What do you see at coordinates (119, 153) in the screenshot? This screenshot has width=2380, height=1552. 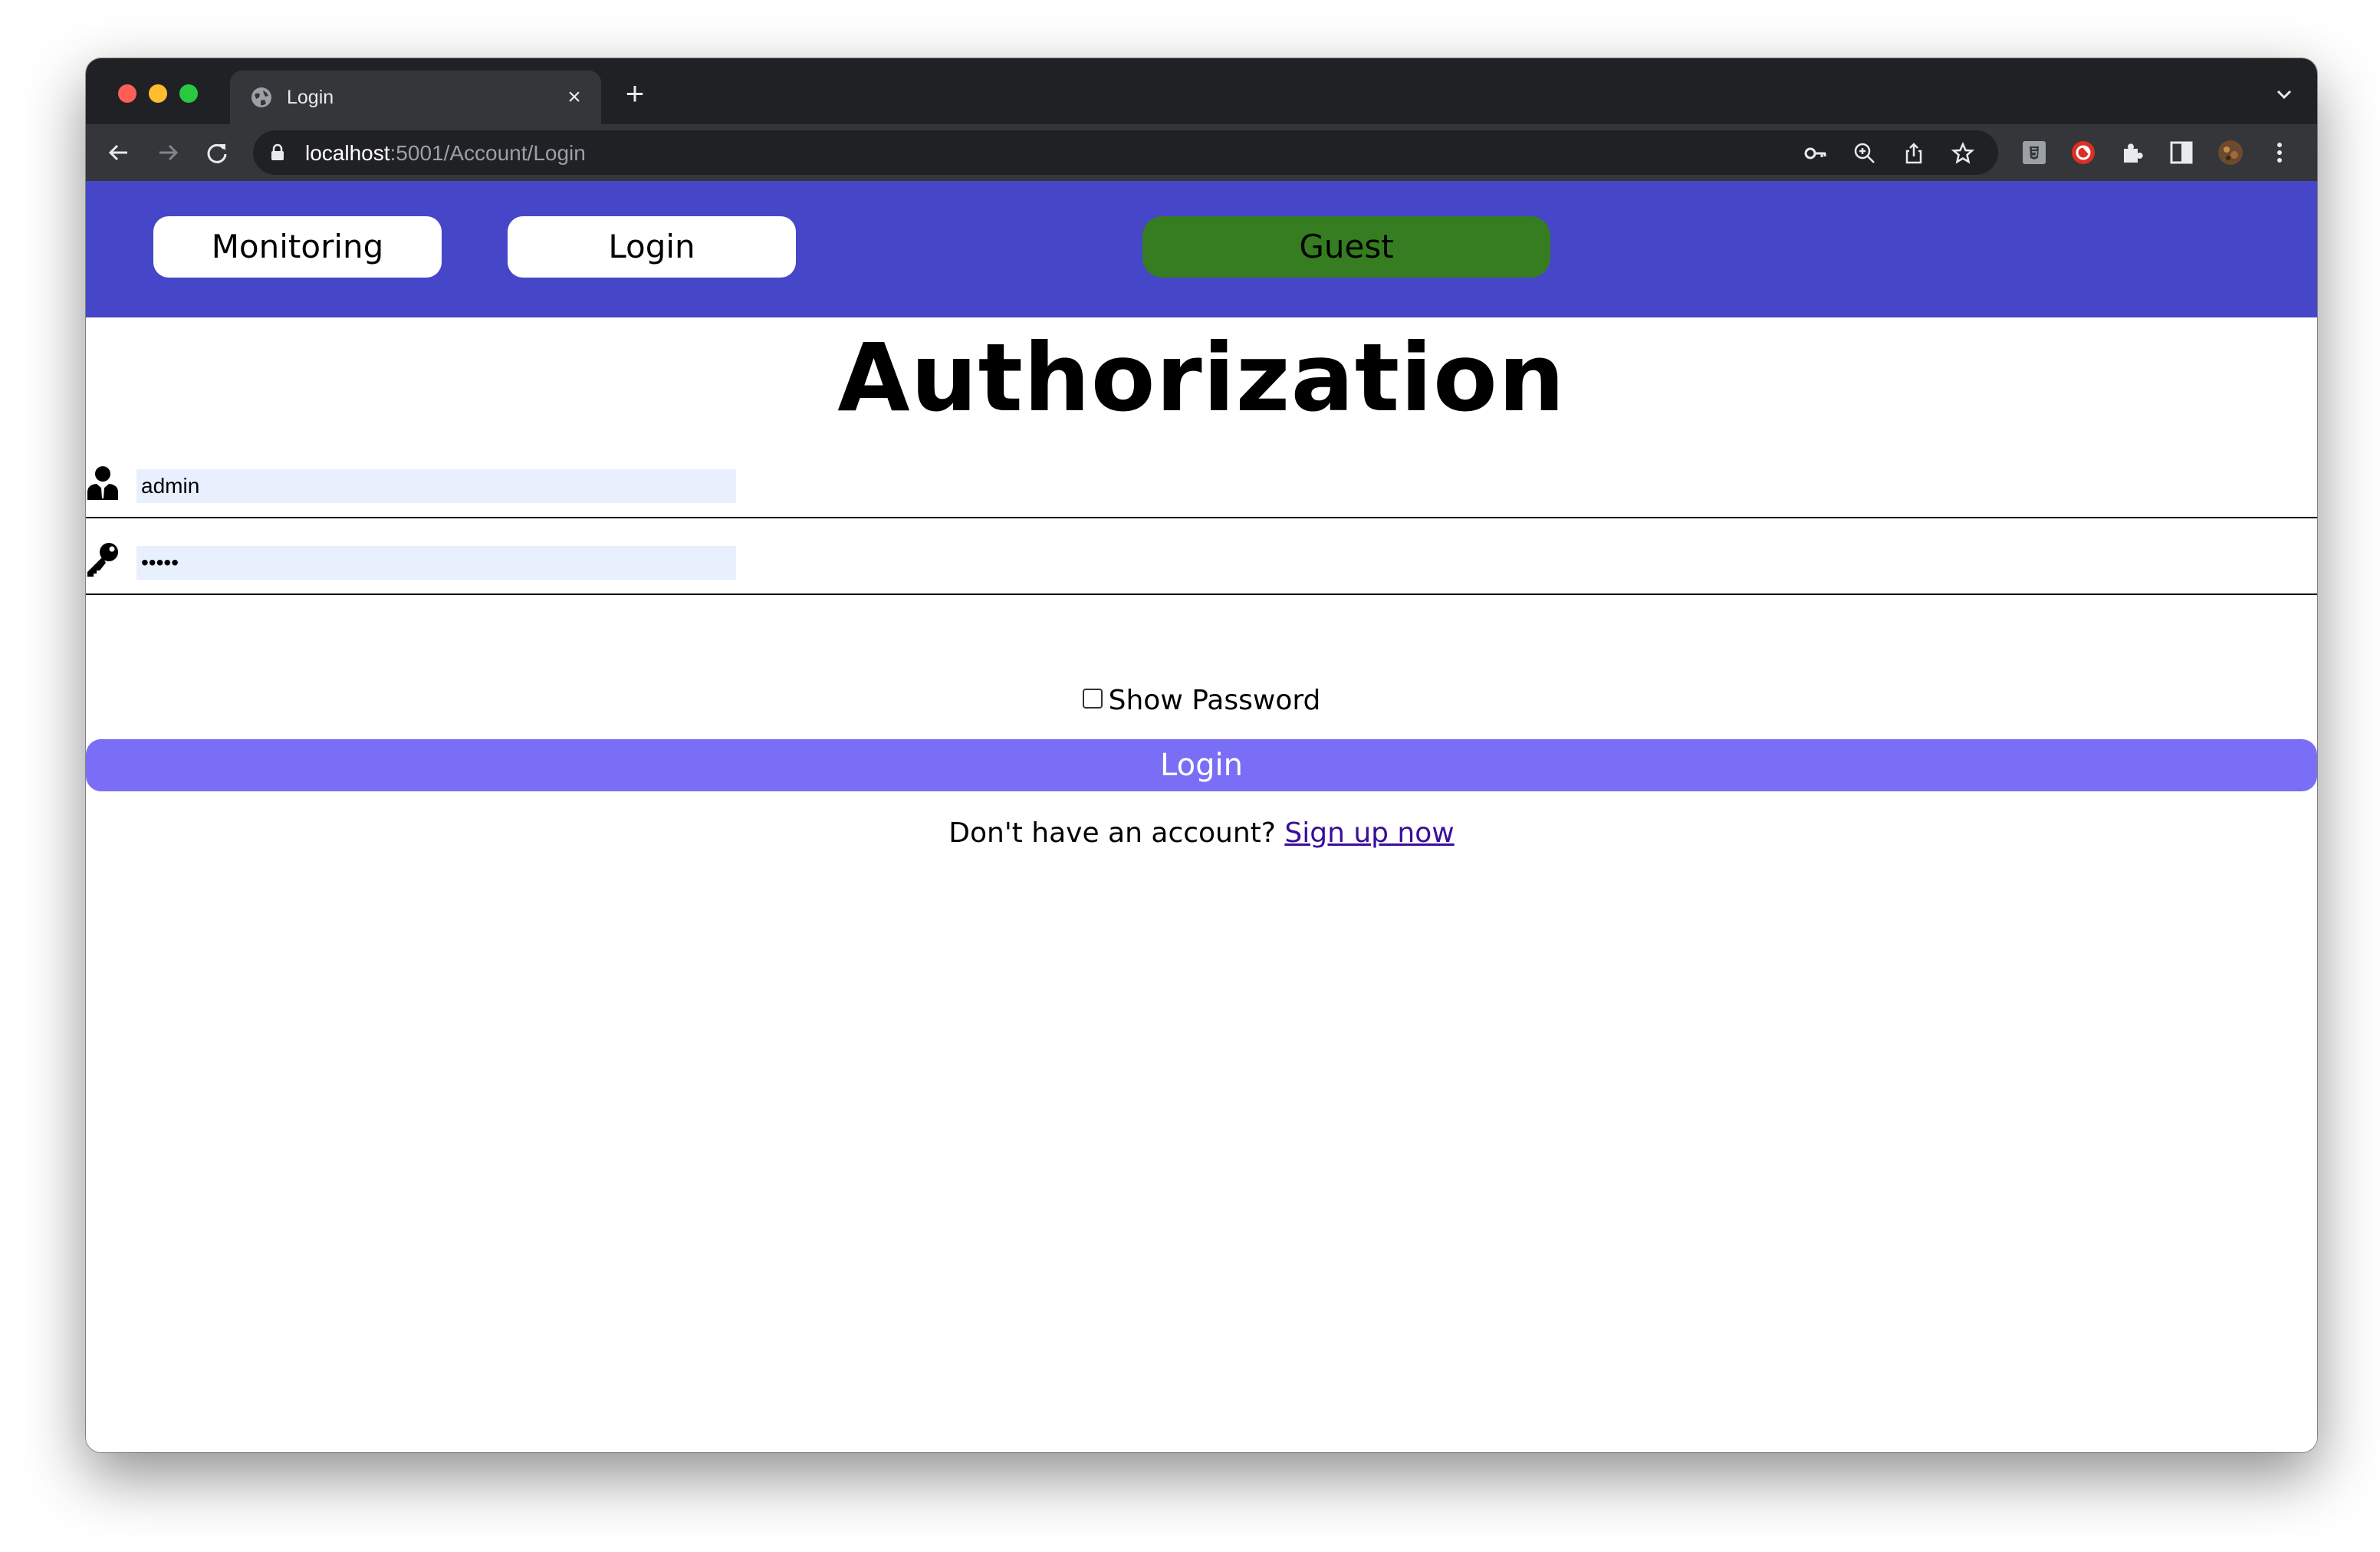 I see `back-arrow-icon` at bounding box center [119, 153].